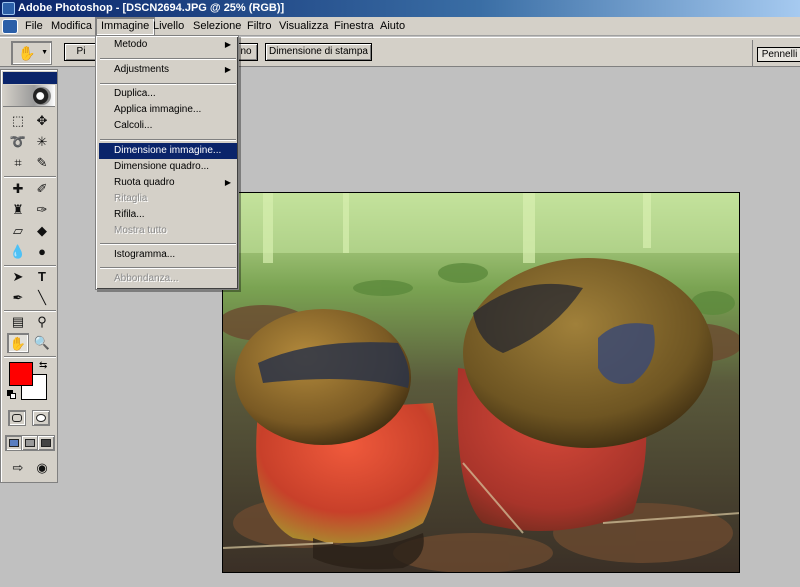 This screenshot has width=800, height=587. Describe the element at coordinates (18, 322) in the screenshot. I see `notes-icon: ▤` at that location.